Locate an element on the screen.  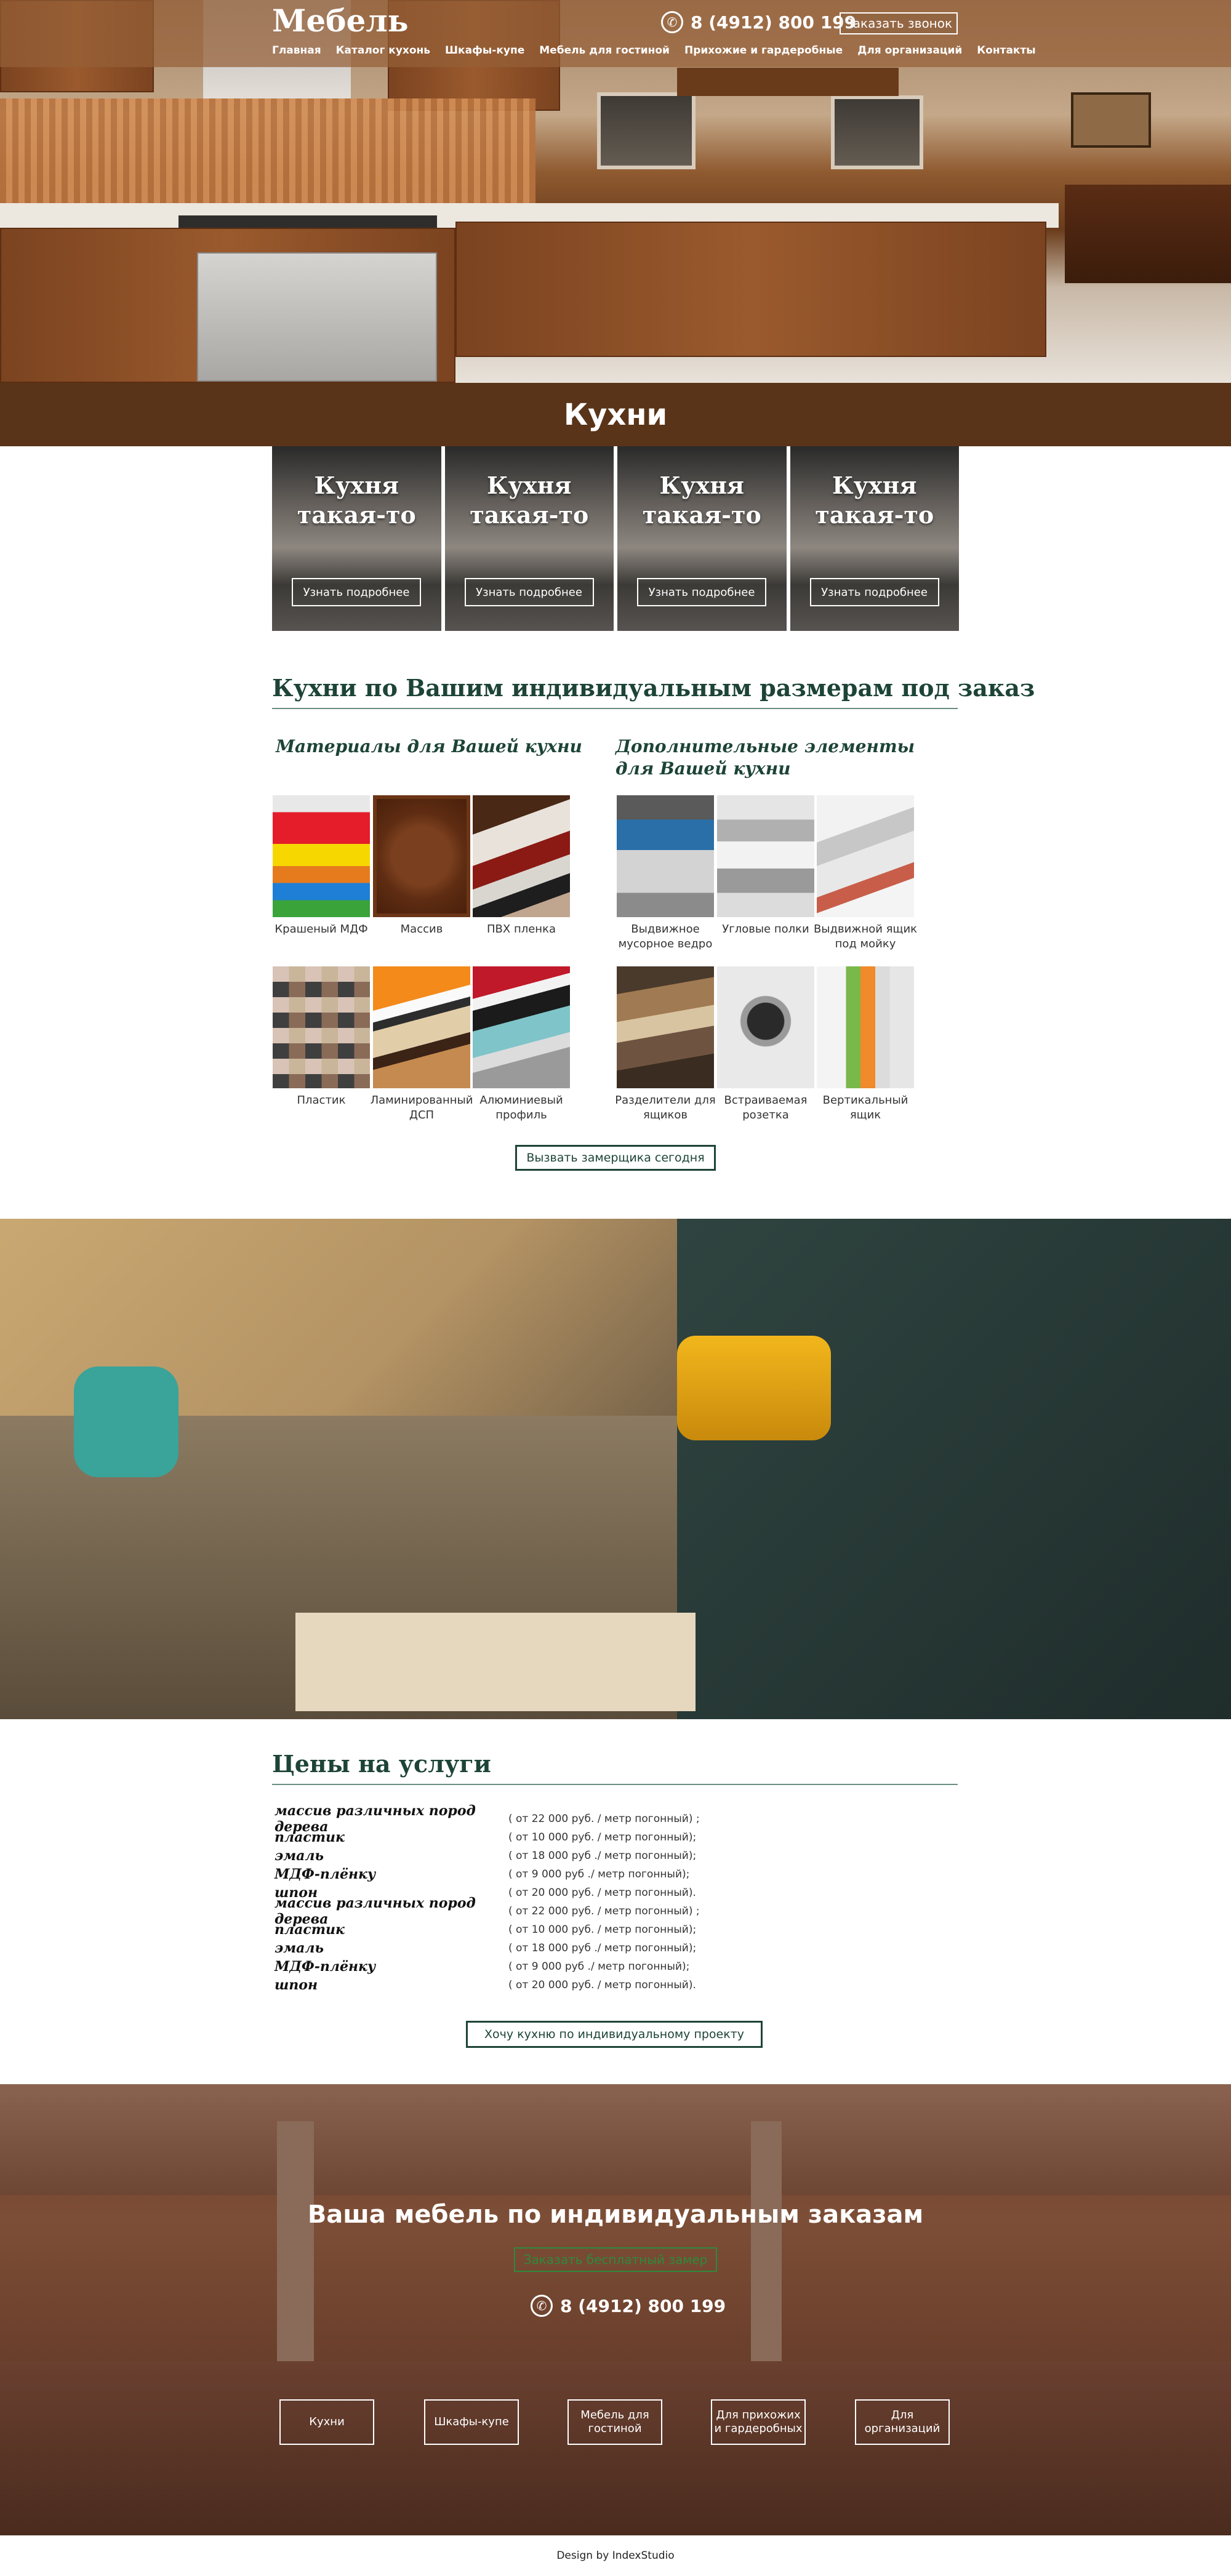
price-value: ( от 20 000 руб. / метр погонный). is located at coordinates (602, 1893).